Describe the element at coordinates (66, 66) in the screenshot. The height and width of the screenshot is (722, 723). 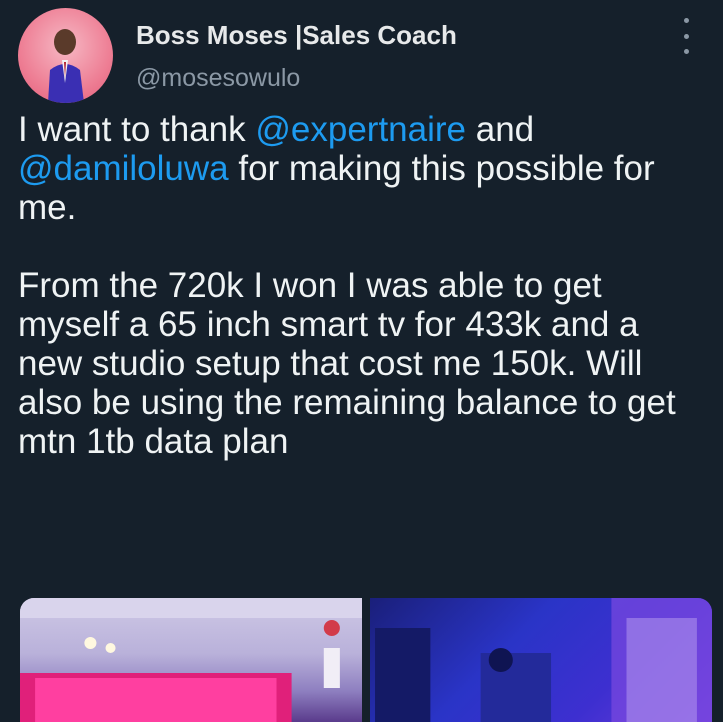
I see `profile-photo` at that location.